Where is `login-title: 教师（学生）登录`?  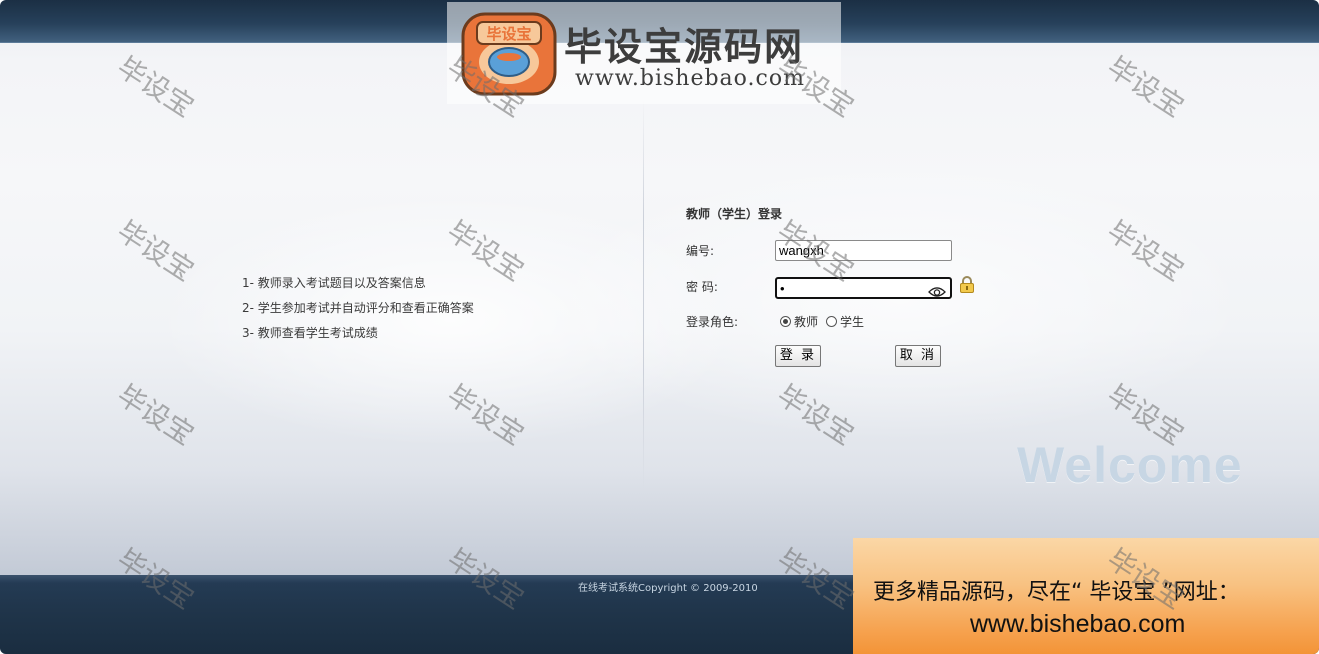 login-title: 教师（学生）登录 is located at coordinates (734, 214).